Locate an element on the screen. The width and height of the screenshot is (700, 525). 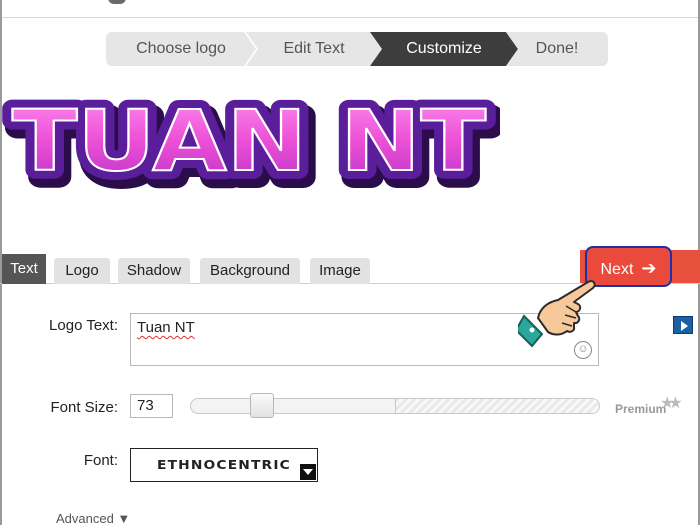
font-size-slider-thumb is located at coordinates (262, 405).